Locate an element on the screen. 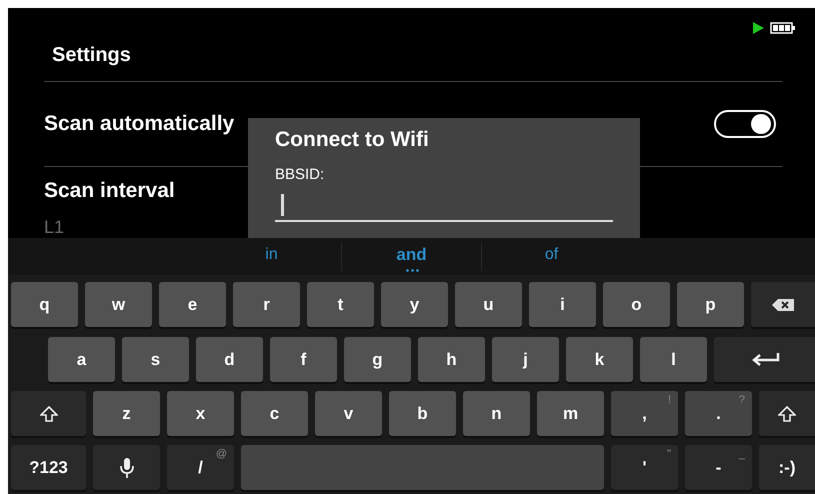 This screenshot has width=815, height=494. function-key: ?123 is located at coordinates (48, 467).